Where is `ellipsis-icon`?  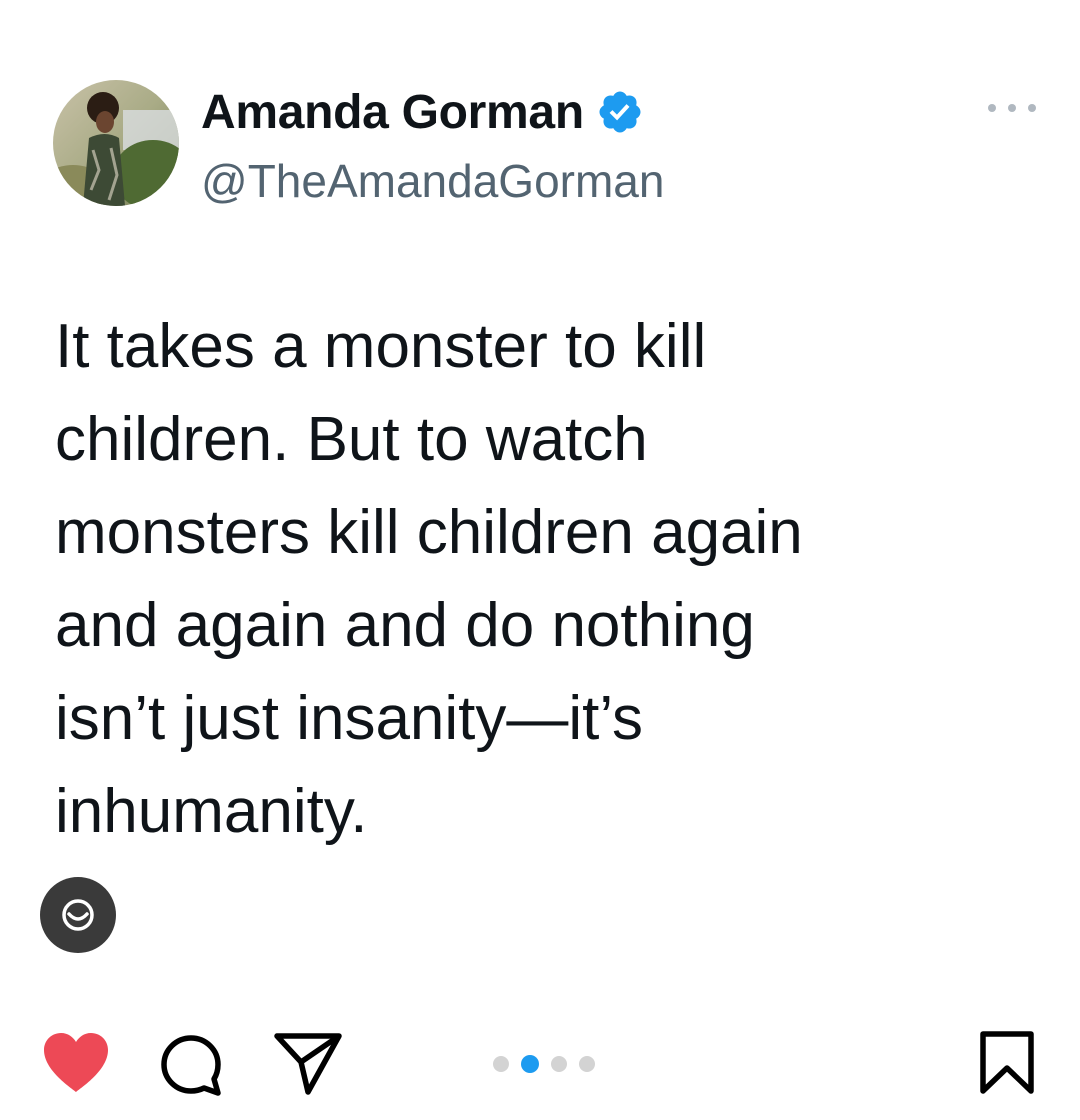
ellipsis-icon is located at coordinates (1012, 108).